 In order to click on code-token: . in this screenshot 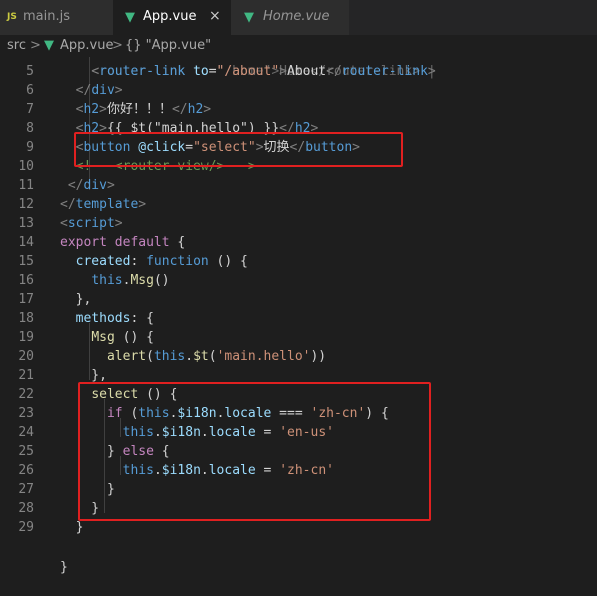, I will do `click(189, 356)`.